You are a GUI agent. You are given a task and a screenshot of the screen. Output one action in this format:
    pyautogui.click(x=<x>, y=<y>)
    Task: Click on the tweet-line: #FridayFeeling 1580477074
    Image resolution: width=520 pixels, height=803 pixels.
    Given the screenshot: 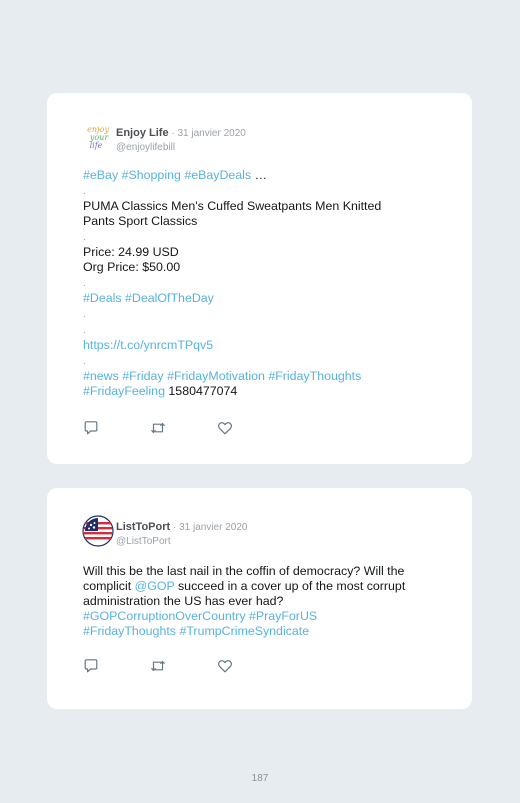 What is the action you would take?
    pyautogui.click(x=253, y=391)
    